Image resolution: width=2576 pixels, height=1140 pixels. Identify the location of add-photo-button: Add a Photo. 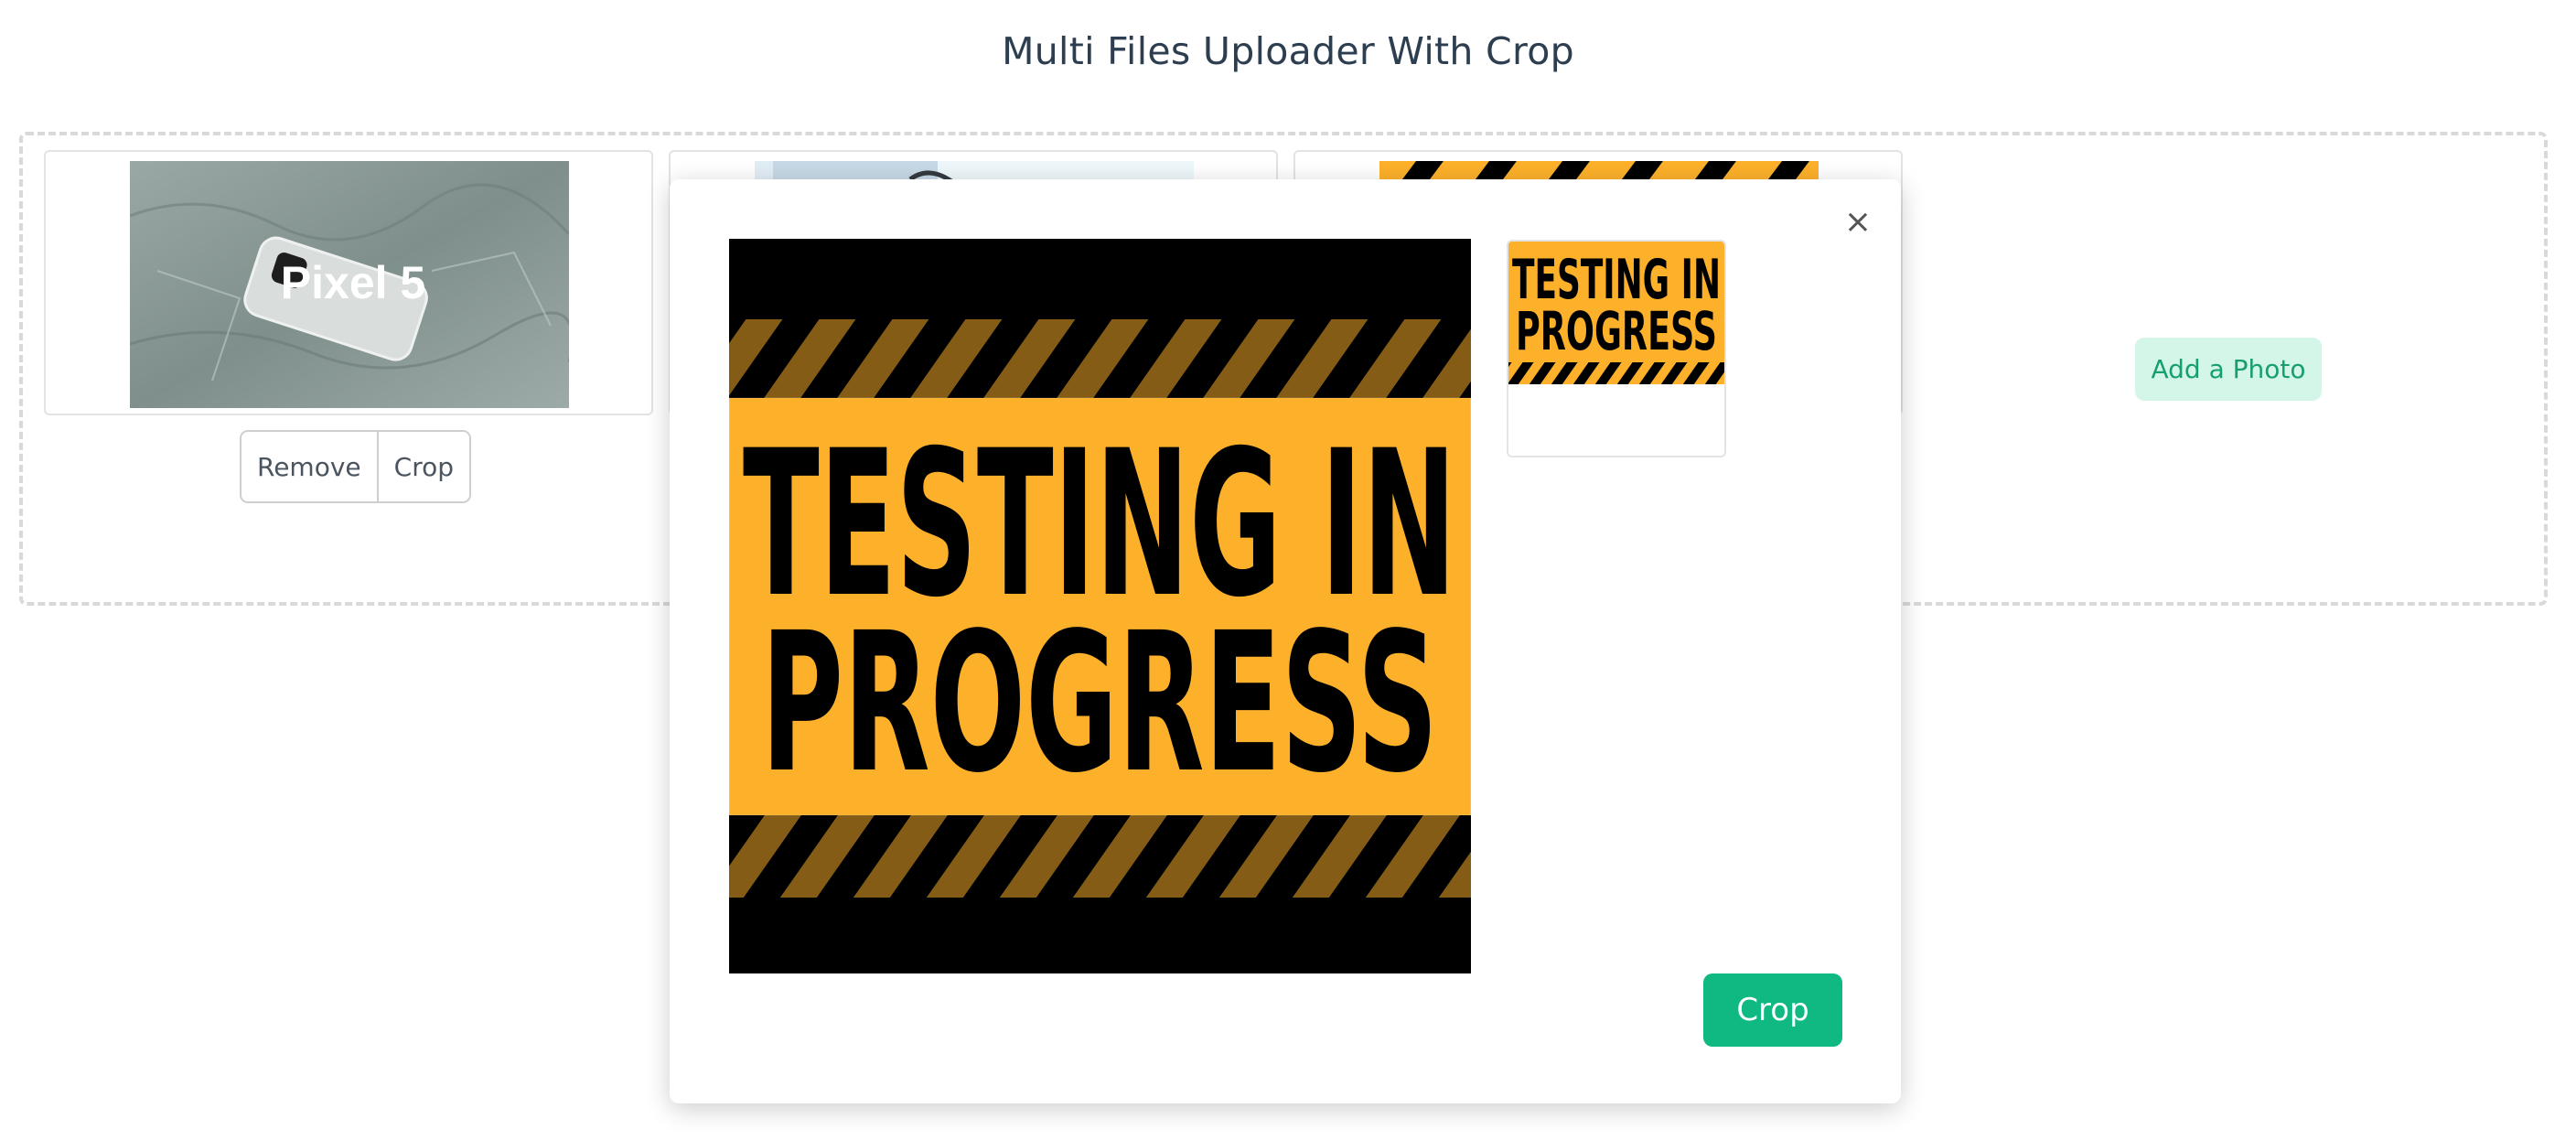
(2228, 369).